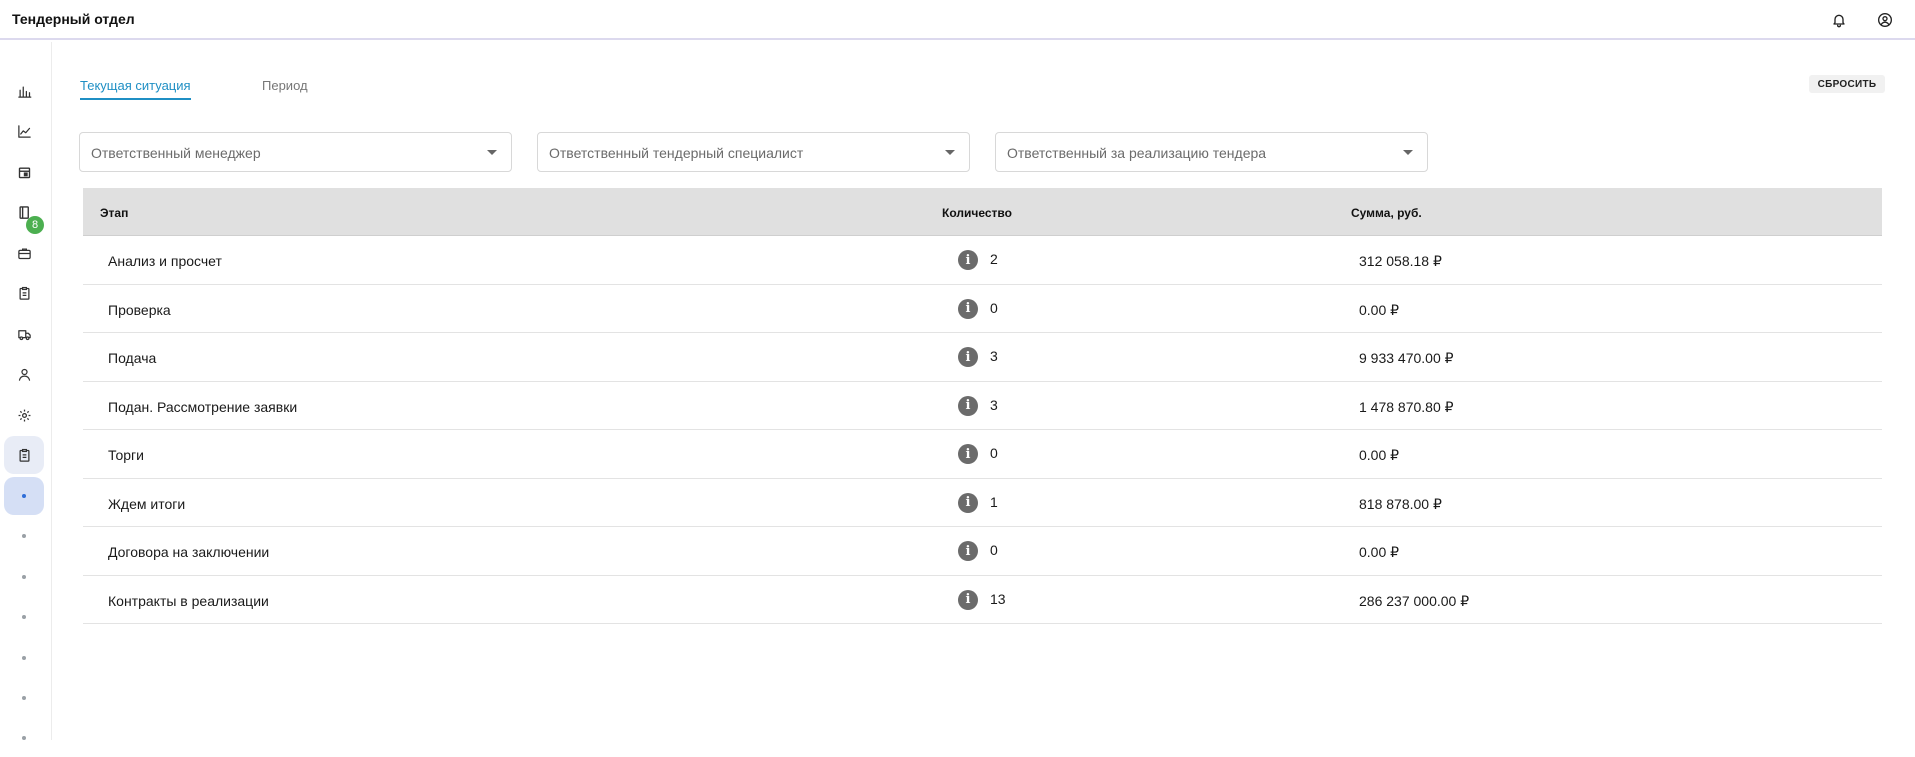  Describe the element at coordinates (998, 598) in the screenshot. I see `count-cell: 13` at that location.